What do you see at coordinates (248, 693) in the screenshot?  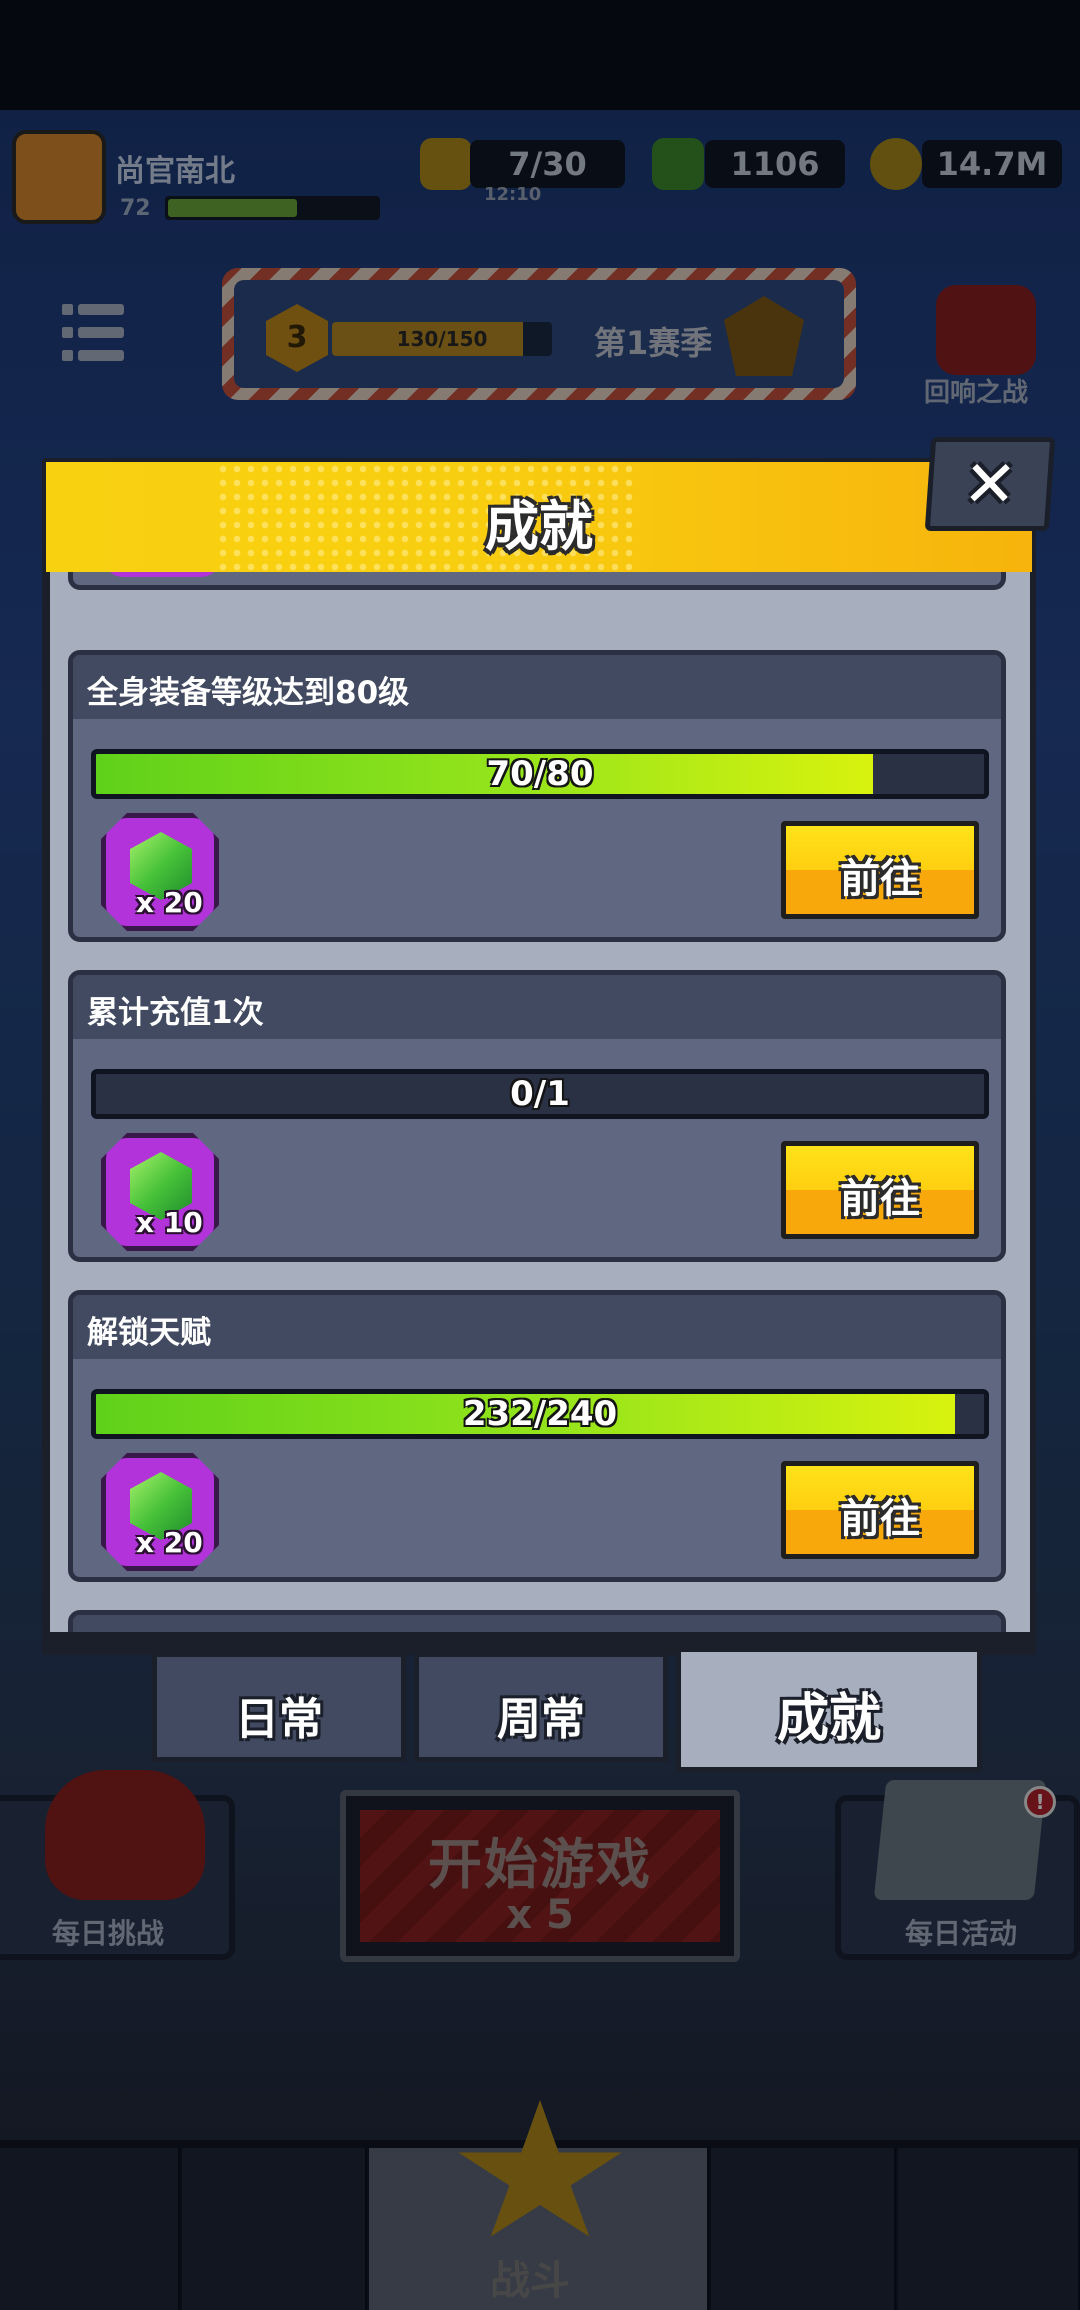 I see `achievement-title: 全身装备等级达到80级` at bounding box center [248, 693].